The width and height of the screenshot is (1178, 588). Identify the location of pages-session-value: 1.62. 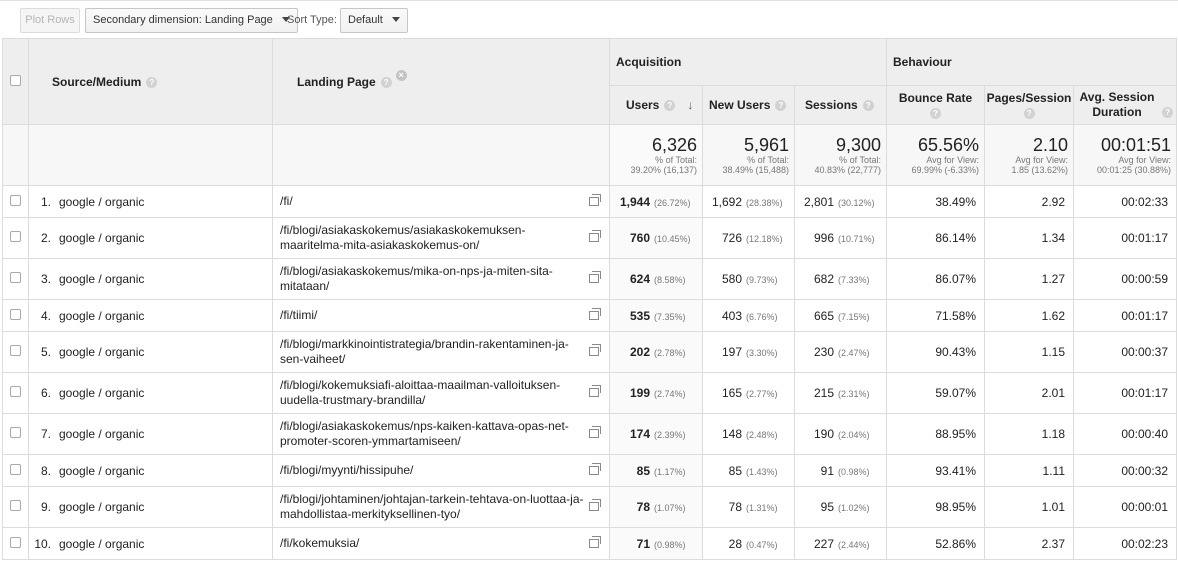
(1053, 315).